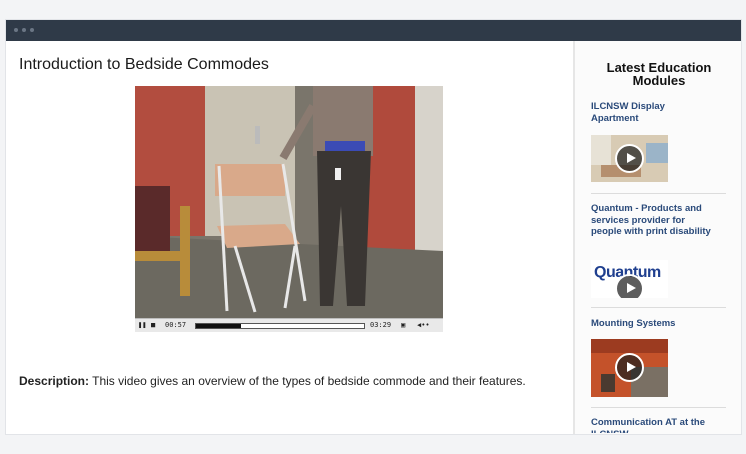  What do you see at coordinates (142, 325) in the screenshot?
I see `pause-icon: ❚❚` at bounding box center [142, 325].